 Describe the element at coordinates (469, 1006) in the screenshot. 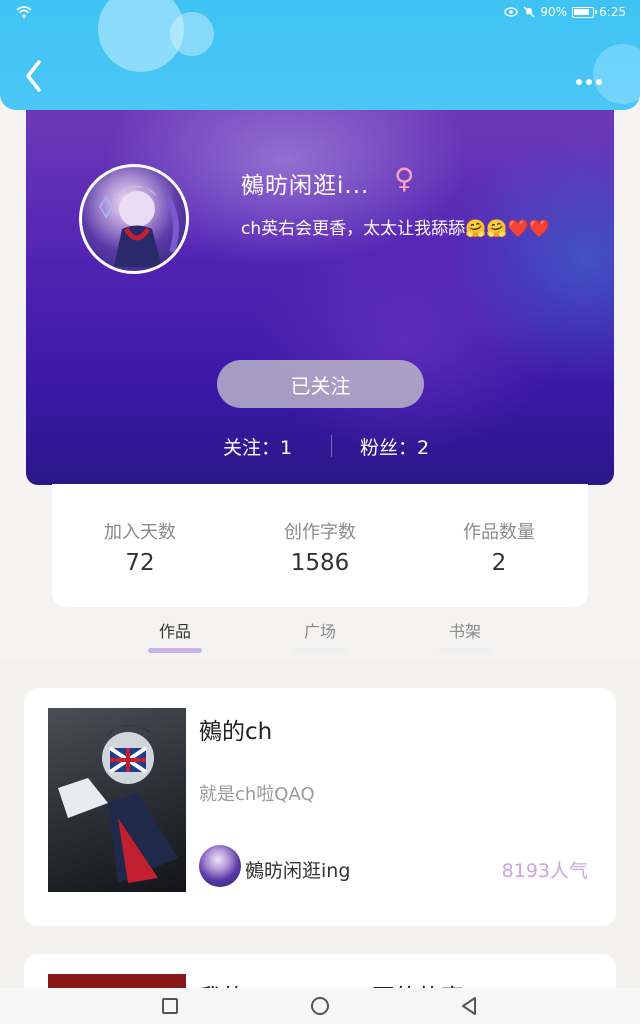

I see `nav-back-icon` at that location.